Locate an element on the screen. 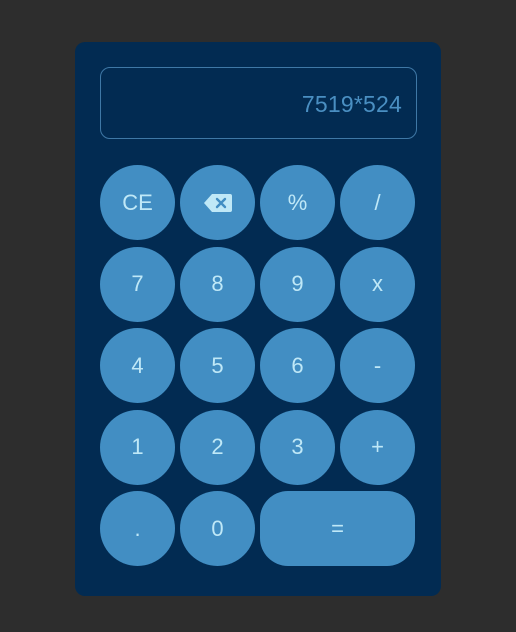 This screenshot has height=632, width=516. digit-5-button: 5 is located at coordinates (217, 365).